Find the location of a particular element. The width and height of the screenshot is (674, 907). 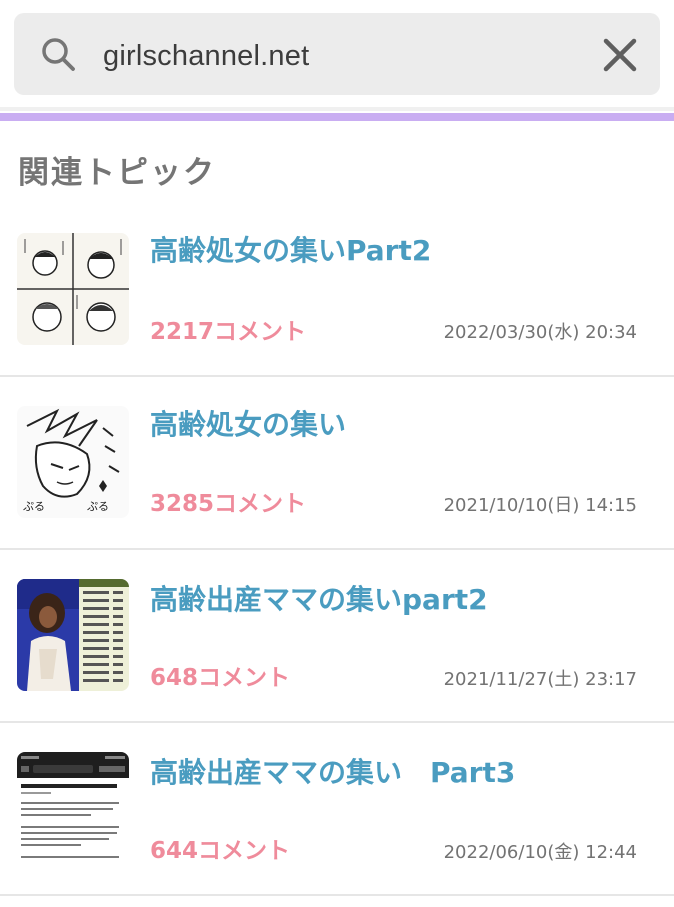

section-title: 関連トピック is located at coordinates (117, 173).